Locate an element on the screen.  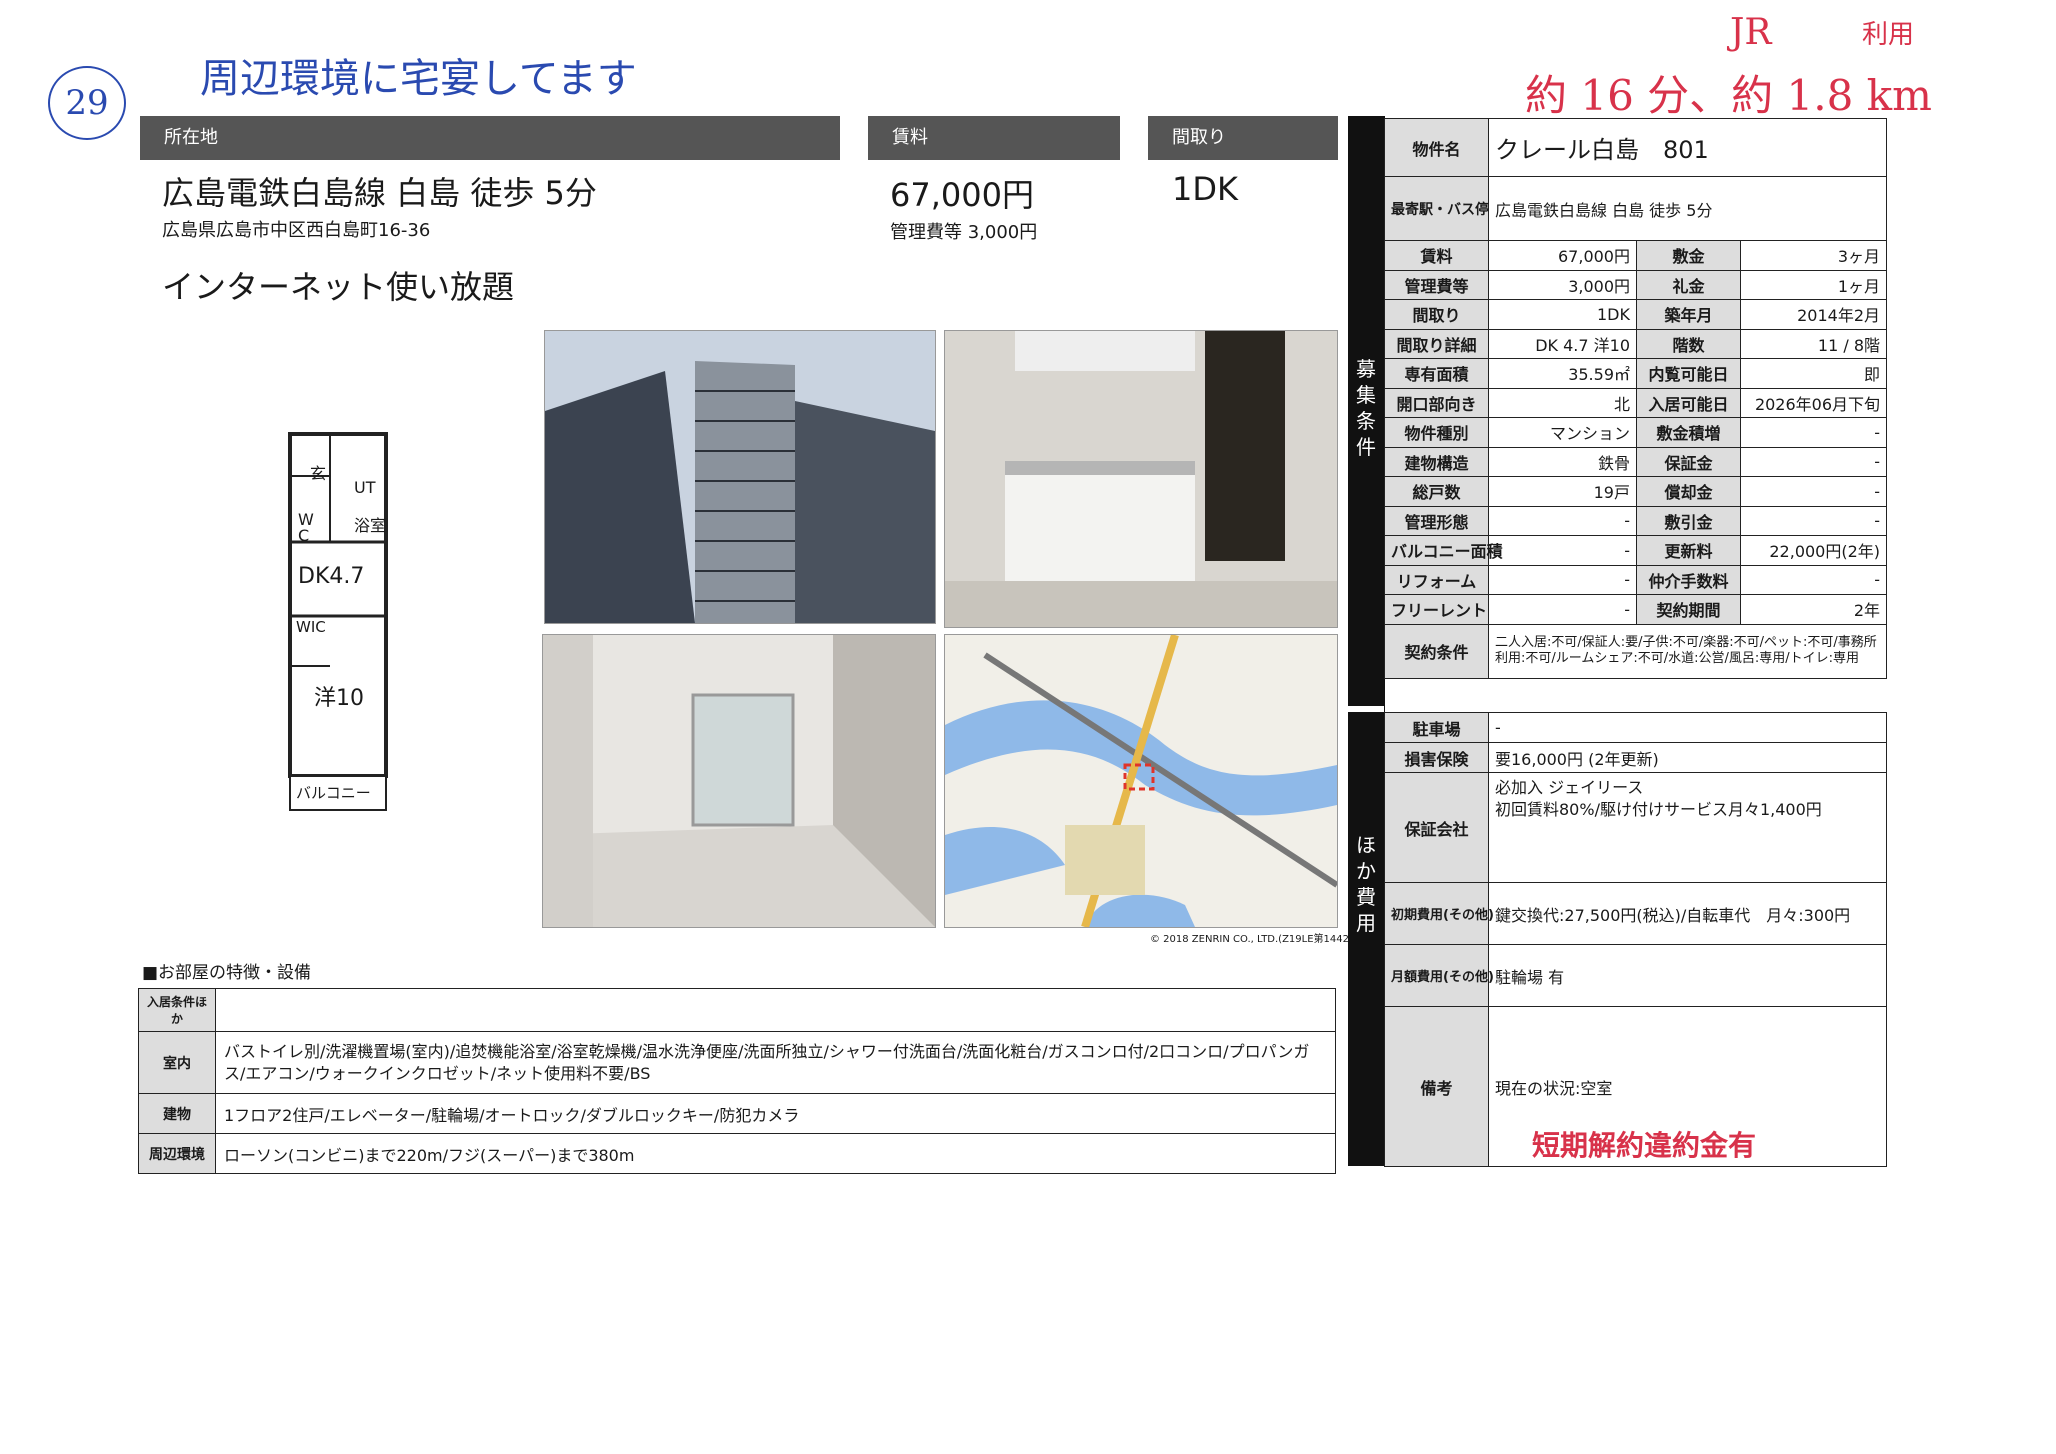
feat-label-conditions: 入居条件ほか is located at coordinates (177, 1010).